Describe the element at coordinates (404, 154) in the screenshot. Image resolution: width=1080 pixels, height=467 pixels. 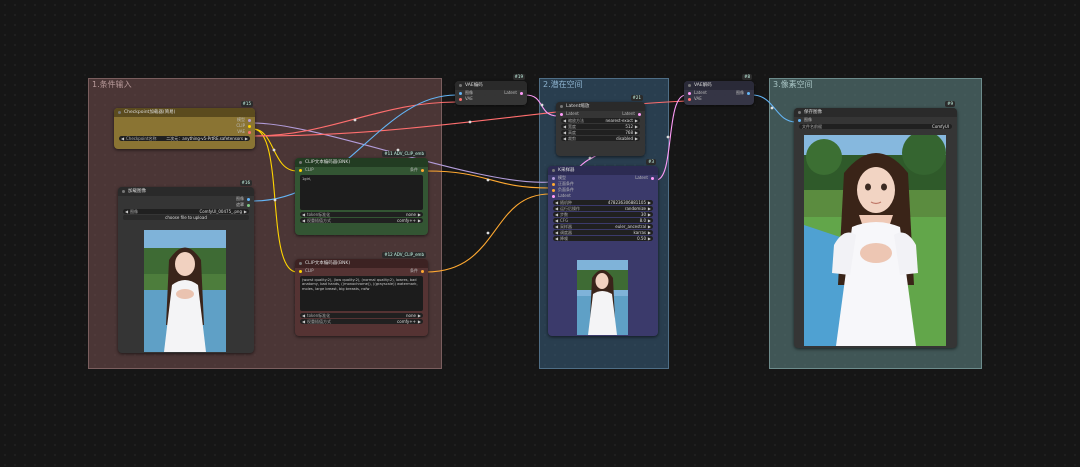
I see `node-id-badge: #11 ADV_CLIP_emb` at that location.